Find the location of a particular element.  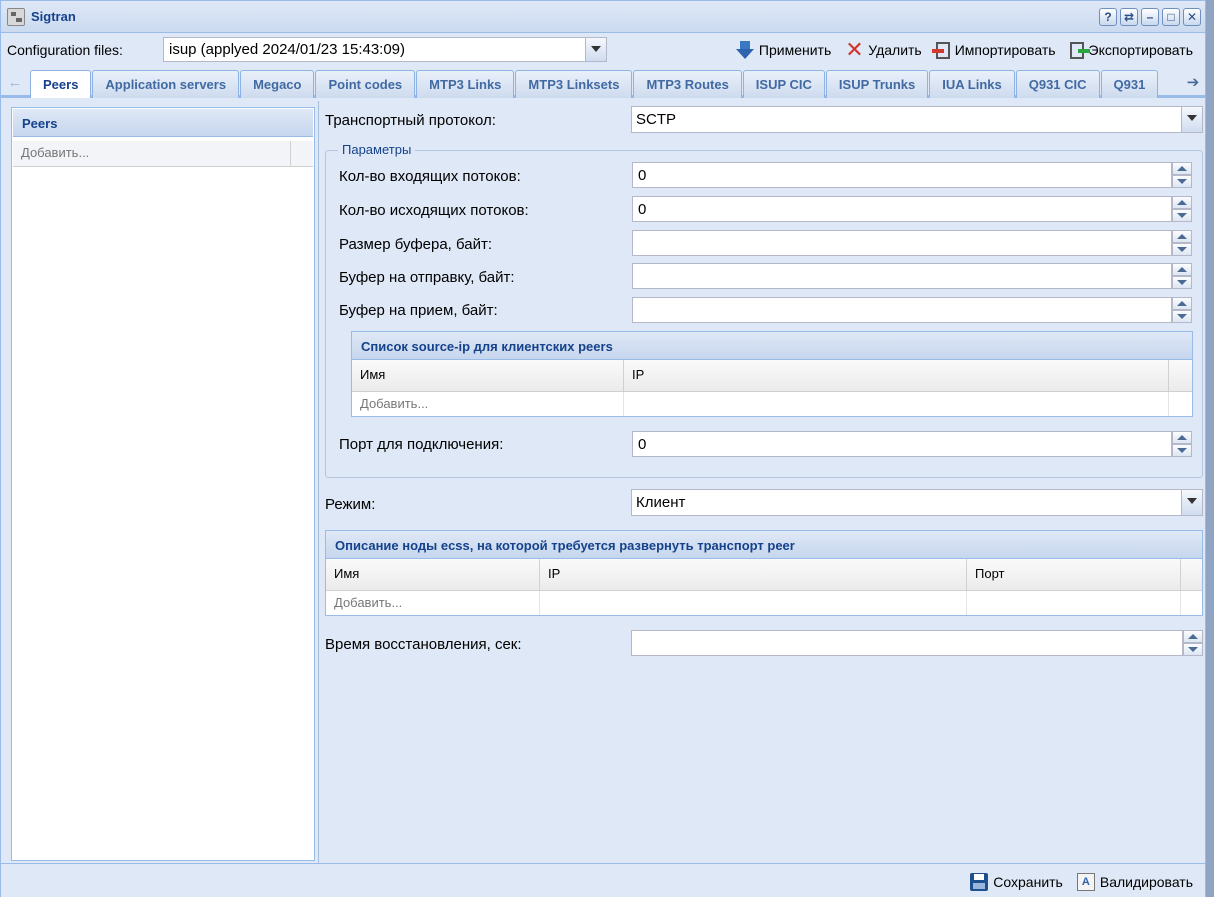

out-streams-input: 0 is located at coordinates (902, 209).